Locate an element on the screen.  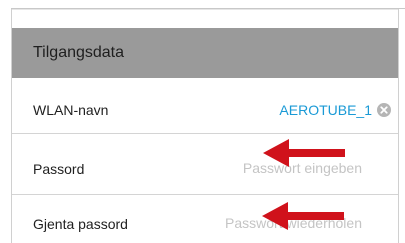
password-input is located at coordinates (272, 168).